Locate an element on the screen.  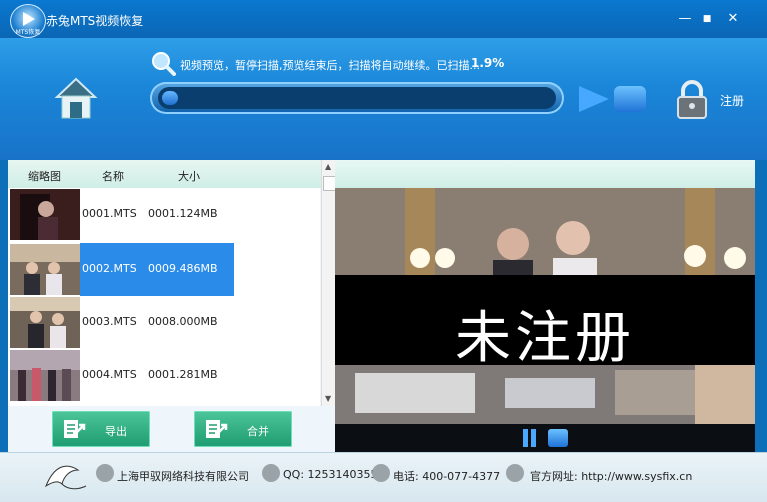
export-button: 导出 is located at coordinates (101, 429).